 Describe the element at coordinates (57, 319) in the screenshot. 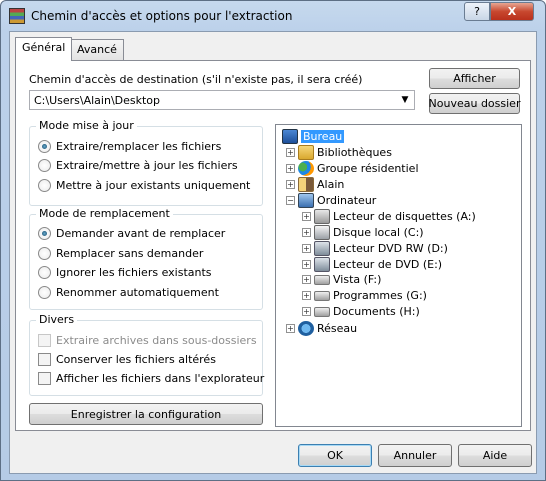

I see `misc-title: Divers` at that location.